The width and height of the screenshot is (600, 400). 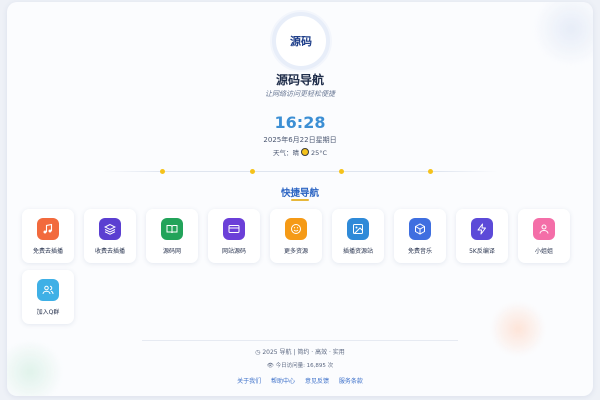 I want to click on decor-blob-top-right, so click(x=562, y=33).